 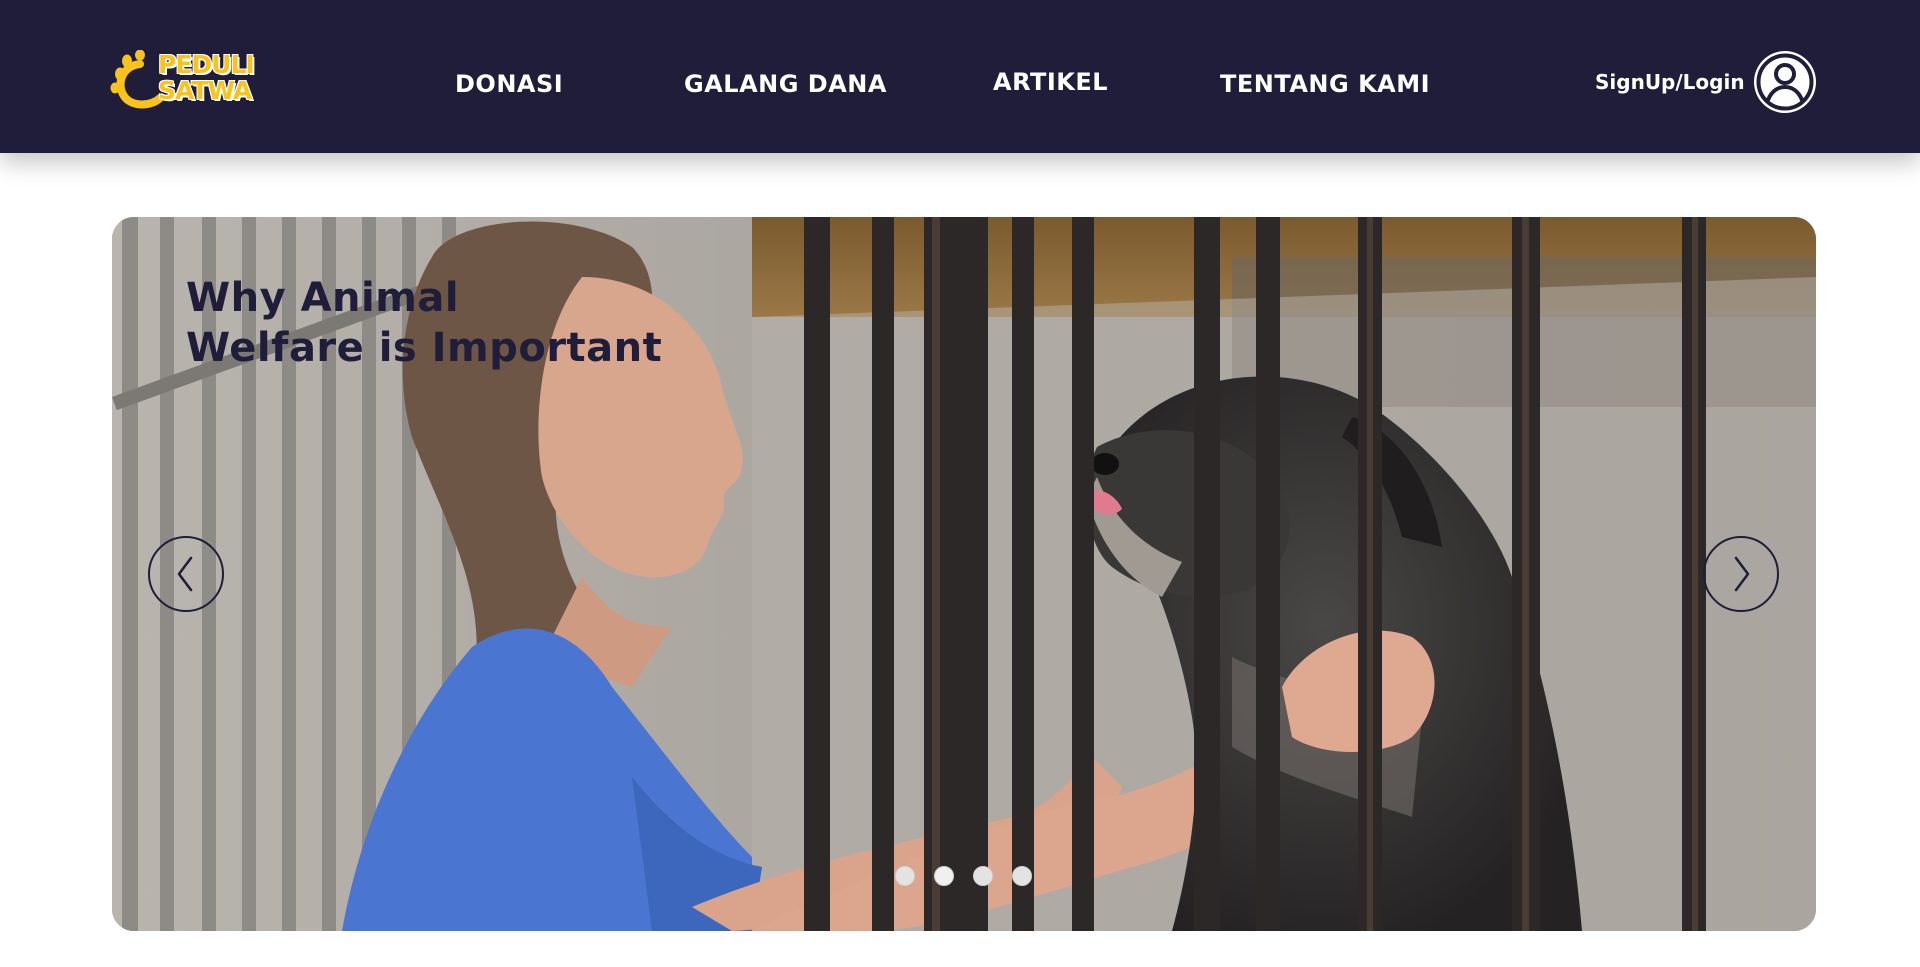 I want to click on signup-login-button: SignUp/Login, so click(x=1706, y=82).